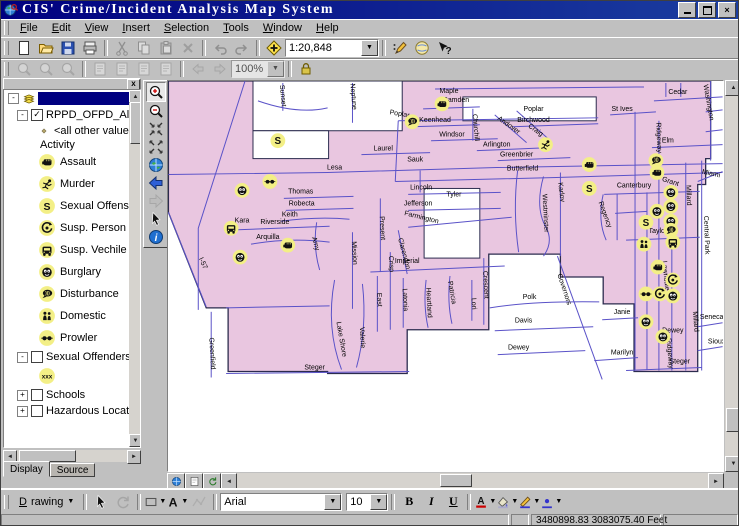 The width and height of the screenshot is (739, 526). I want to click on print-button, so click(90, 47).